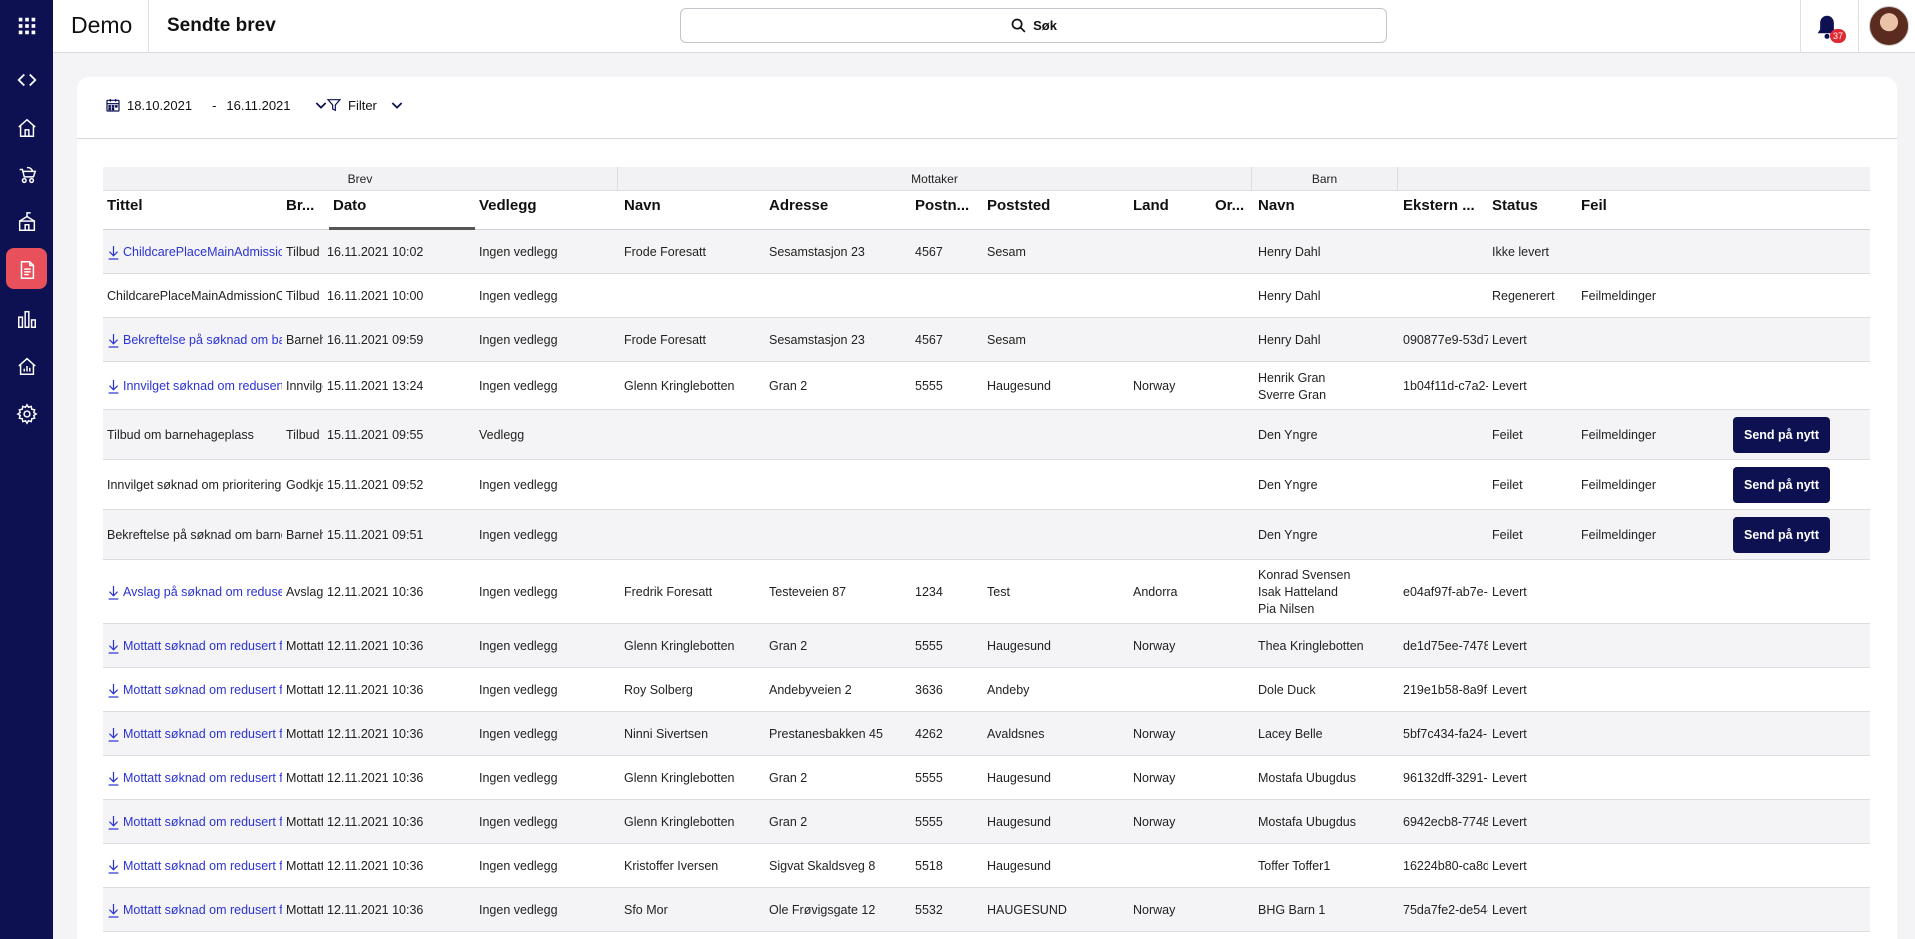 The image size is (1915, 939). I want to click on column-header-vedlegg: Vedlegg, so click(547, 210).